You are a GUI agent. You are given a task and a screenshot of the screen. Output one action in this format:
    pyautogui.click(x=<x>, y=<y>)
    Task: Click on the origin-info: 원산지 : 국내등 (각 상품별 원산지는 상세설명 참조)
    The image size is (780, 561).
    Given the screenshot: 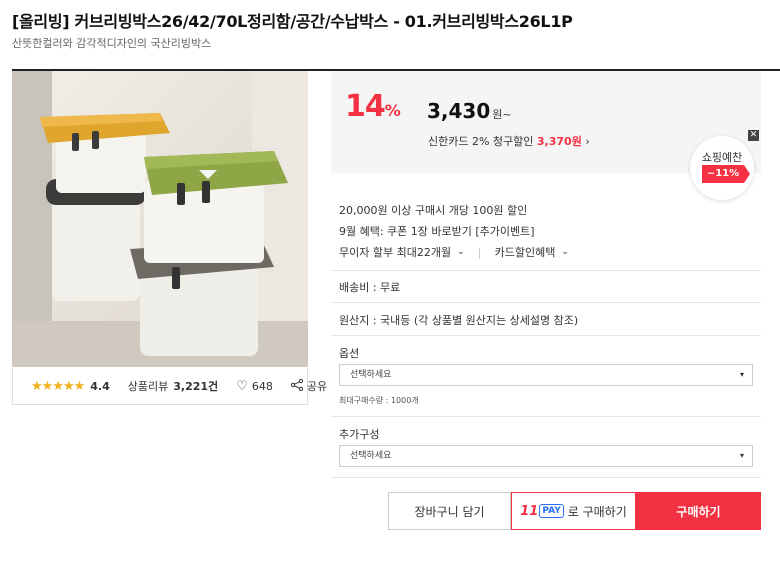 What is the action you would take?
    pyautogui.click(x=459, y=320)
    